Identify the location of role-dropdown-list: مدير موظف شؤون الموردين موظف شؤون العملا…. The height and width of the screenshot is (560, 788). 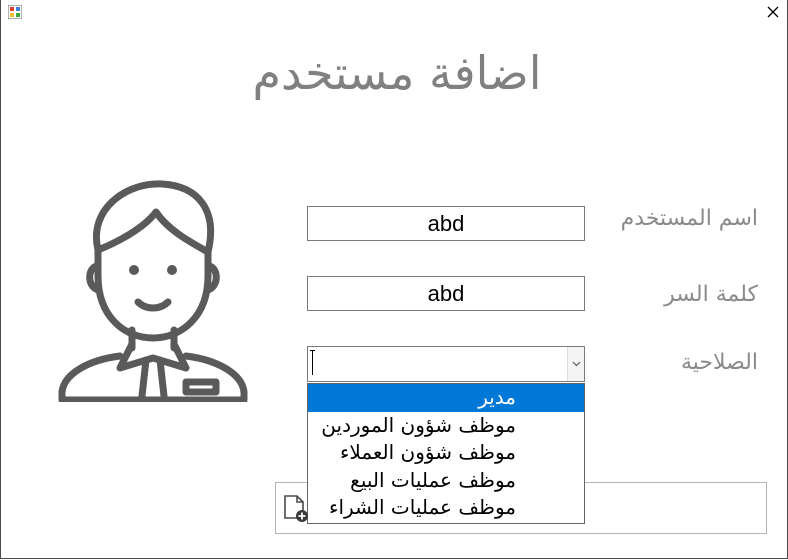
(446, 453).